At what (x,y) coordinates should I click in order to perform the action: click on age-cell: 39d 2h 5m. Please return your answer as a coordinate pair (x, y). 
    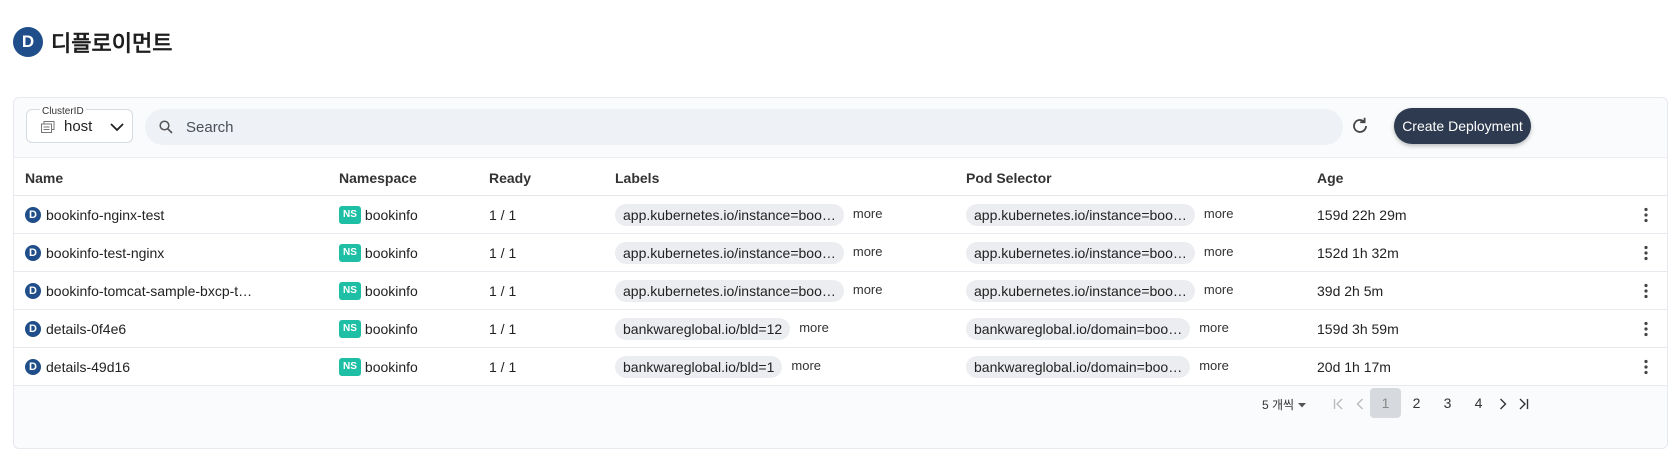
    Looking at the image, I should click on (1350, 291).